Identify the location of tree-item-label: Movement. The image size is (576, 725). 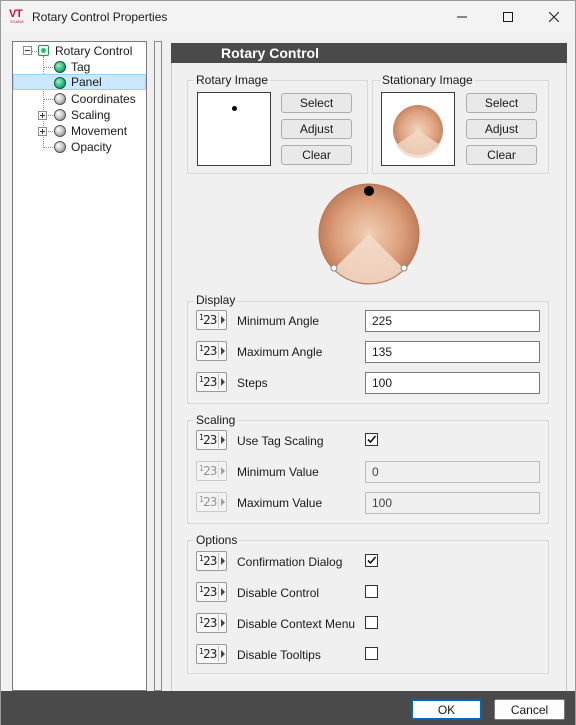
(99, 131).